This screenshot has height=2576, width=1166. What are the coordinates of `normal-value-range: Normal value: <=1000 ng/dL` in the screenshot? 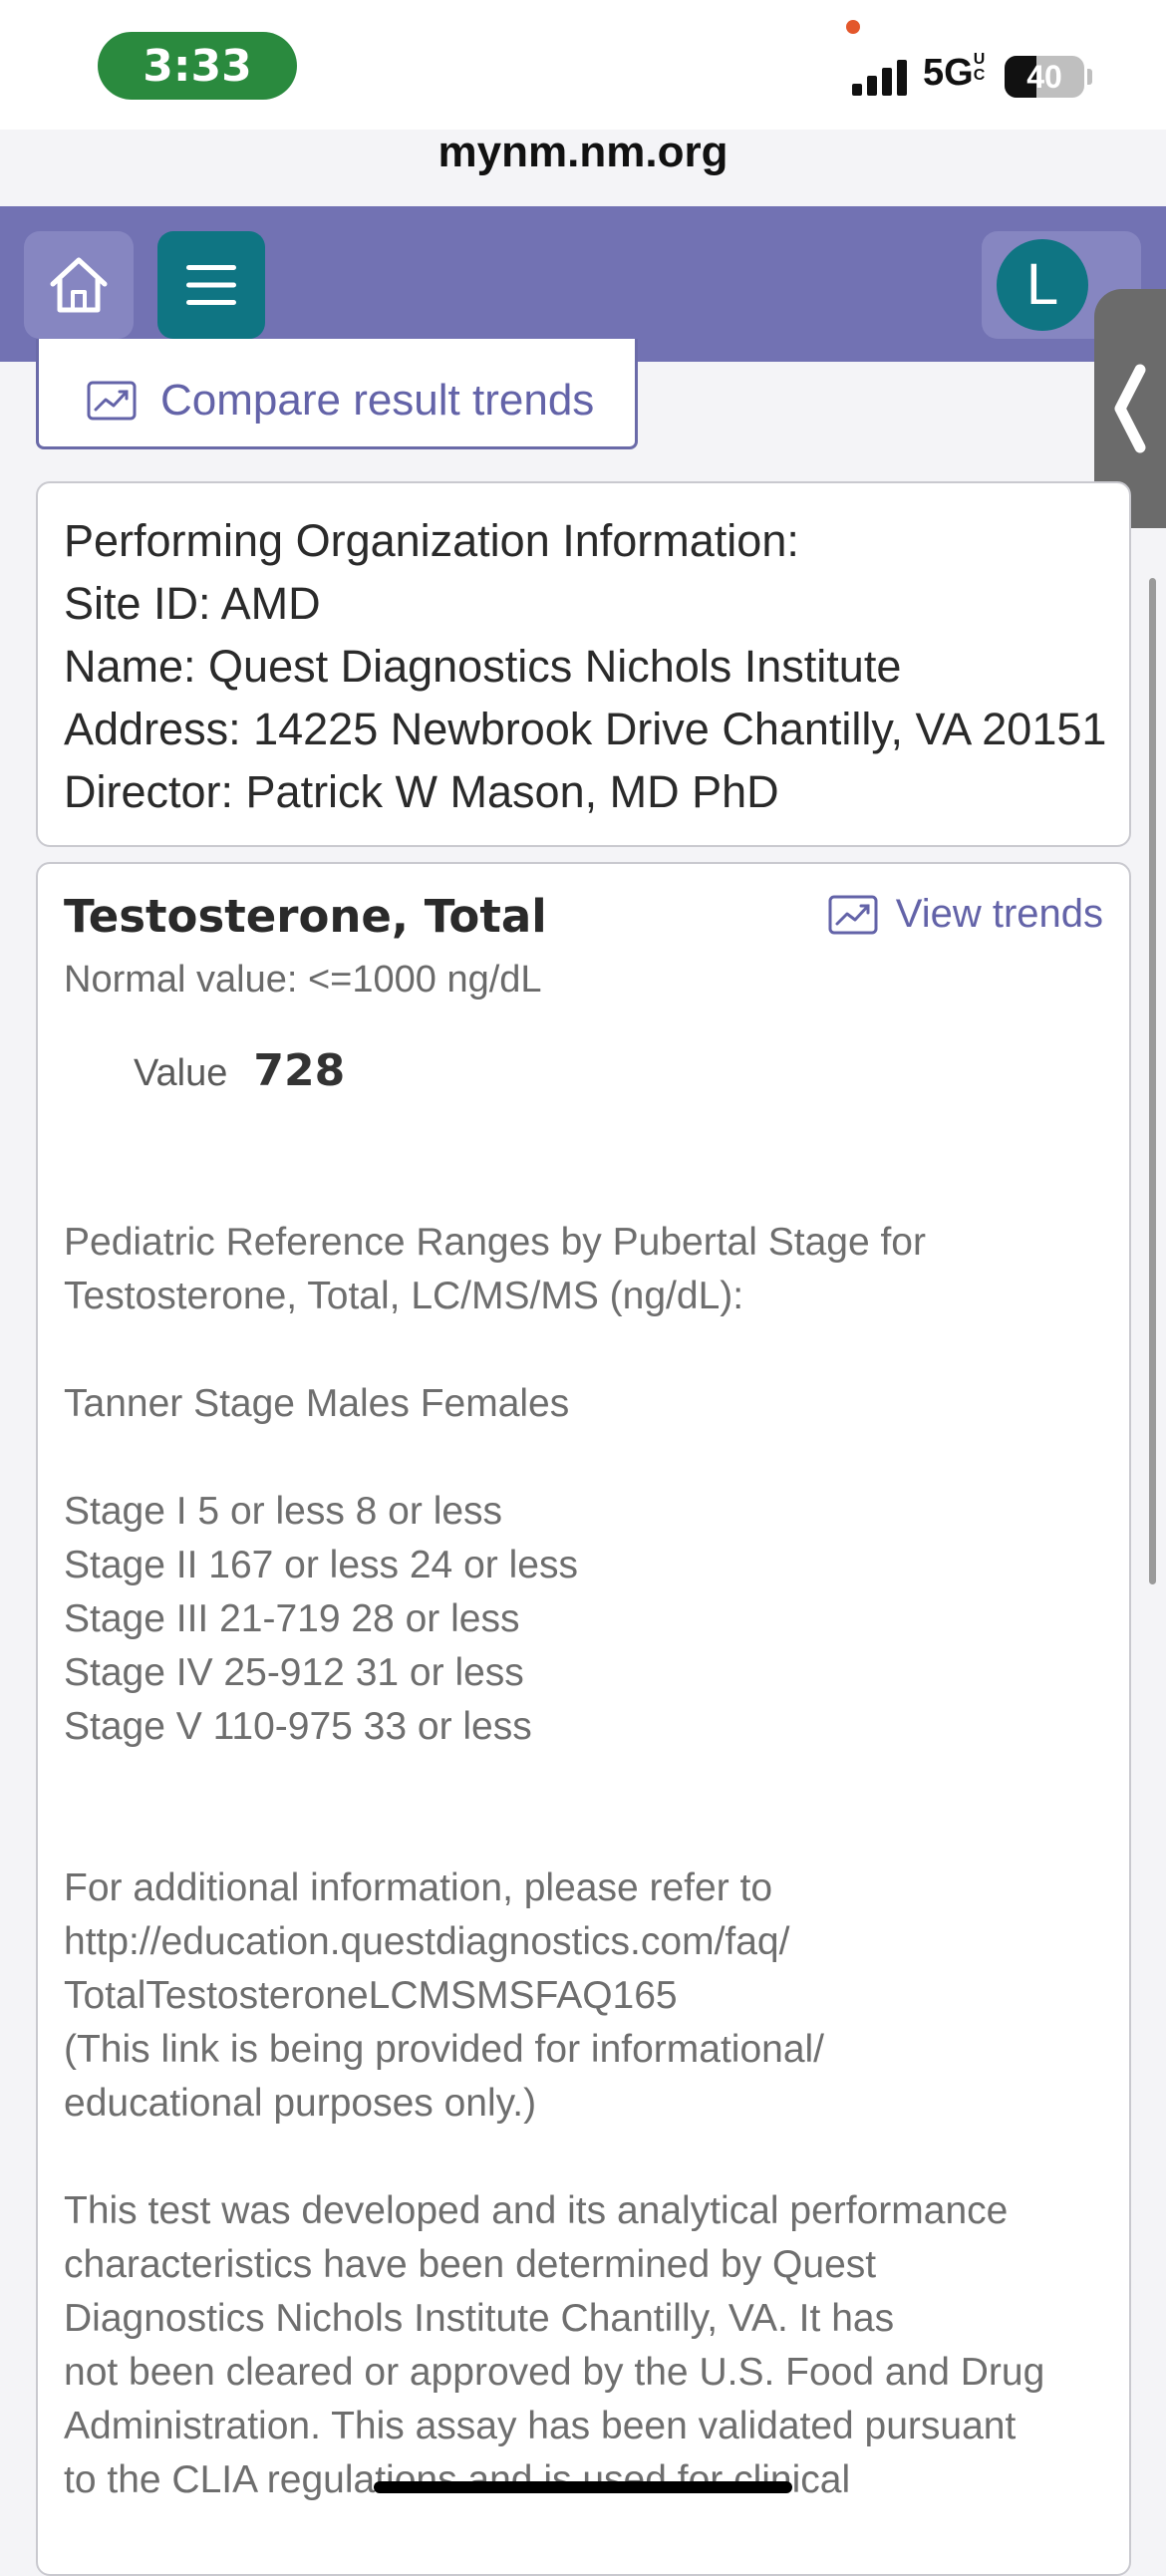 It's located at (303, 980).